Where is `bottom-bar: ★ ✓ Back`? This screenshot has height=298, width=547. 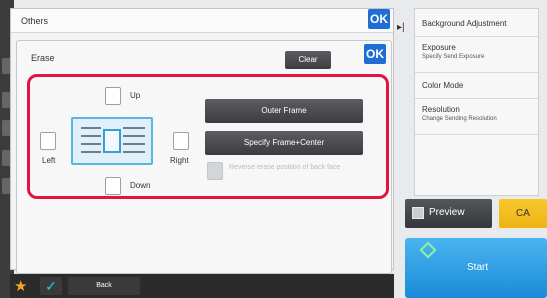
bottom-bar: ★ ✓ Back is located at coordinates (202, 286).